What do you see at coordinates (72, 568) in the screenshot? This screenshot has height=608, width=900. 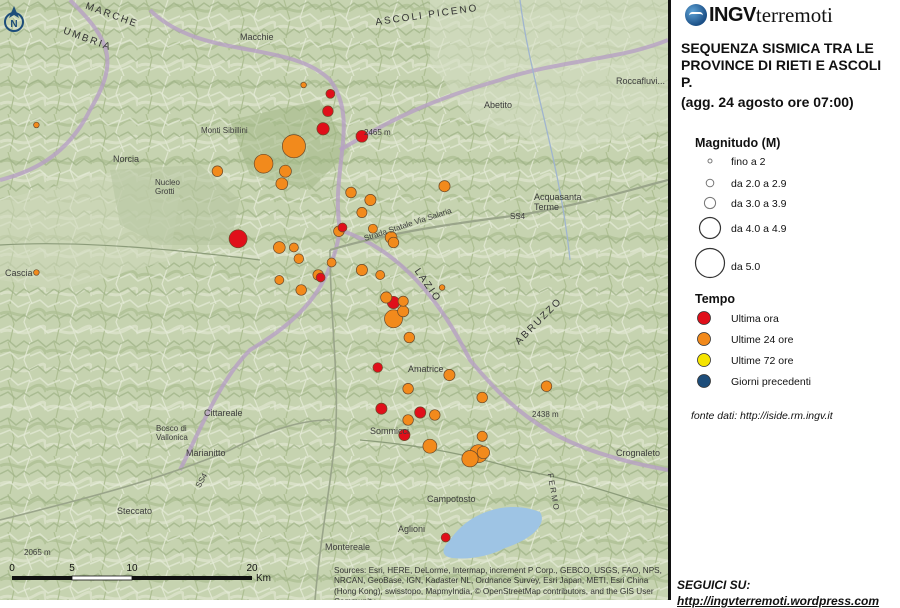 I see `scale-tick-5: 5` at bounding box center [72, 568].